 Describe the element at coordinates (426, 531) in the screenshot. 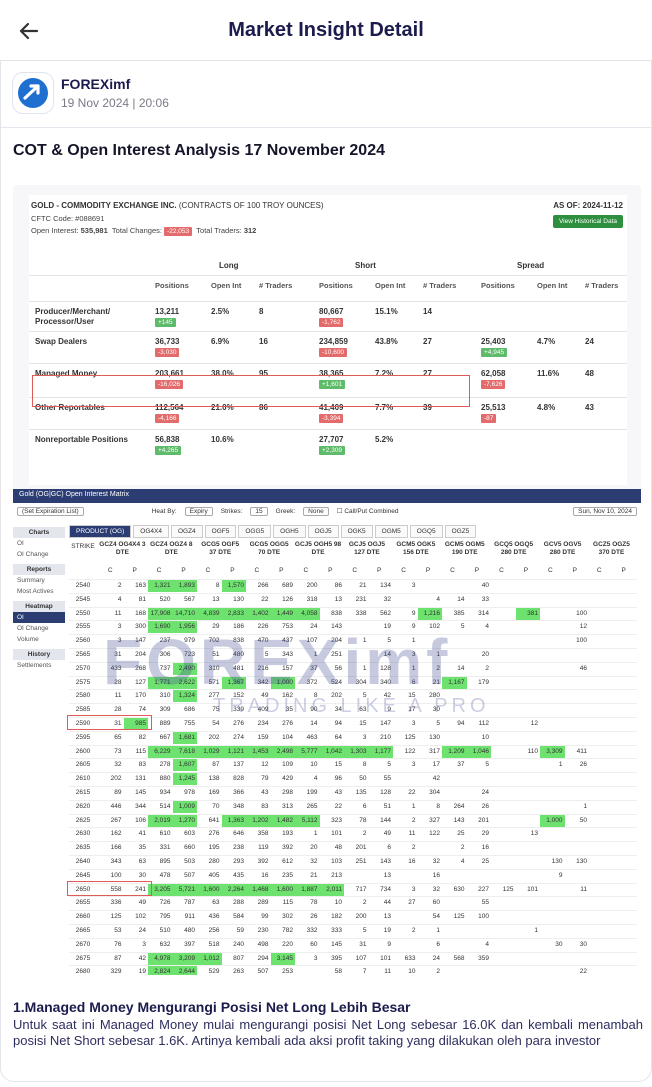

I see `tab: OGQ5` at that location.